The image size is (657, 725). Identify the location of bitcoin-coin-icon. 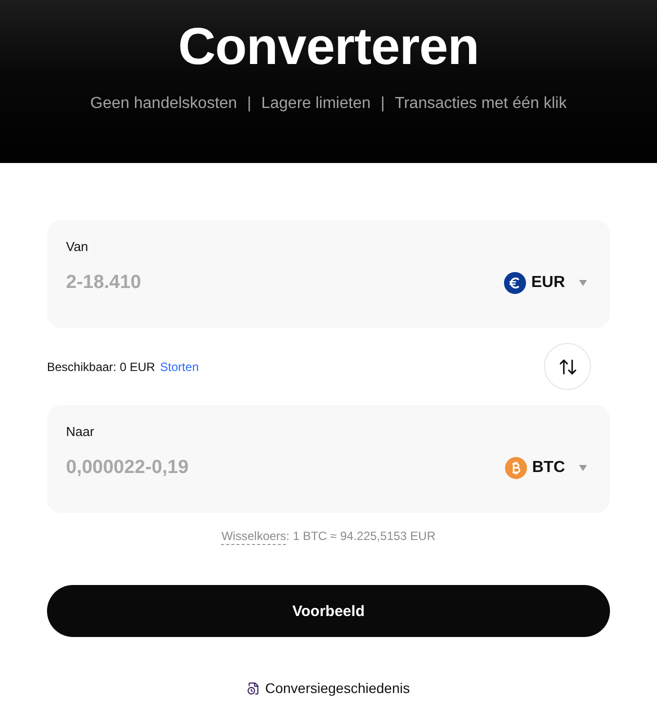
(516, 468).